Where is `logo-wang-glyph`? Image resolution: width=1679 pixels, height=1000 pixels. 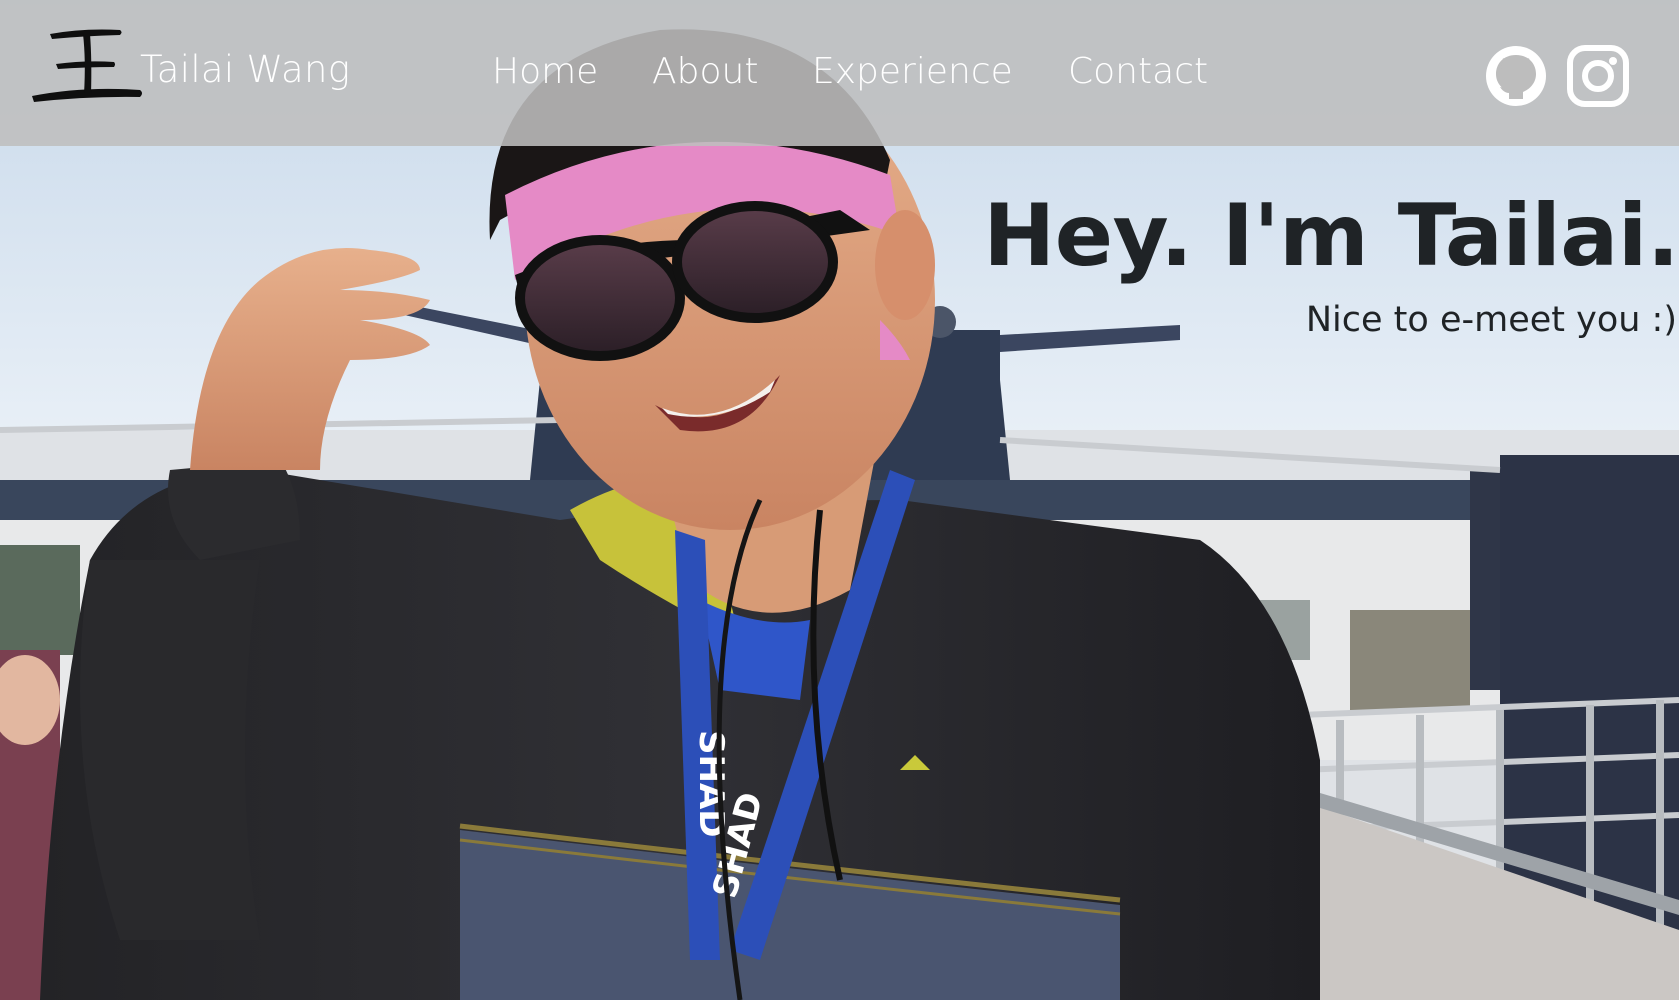 logo-wang-glyph is located at coordinates (87, 65).